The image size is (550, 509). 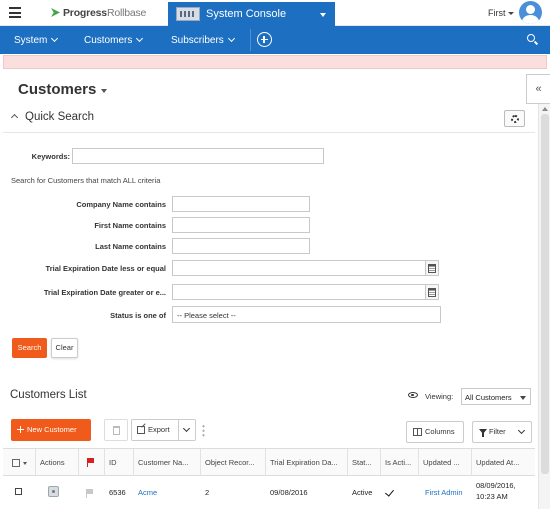 I want to click on view-select-value: All Customers, so click(x=488, y=397).